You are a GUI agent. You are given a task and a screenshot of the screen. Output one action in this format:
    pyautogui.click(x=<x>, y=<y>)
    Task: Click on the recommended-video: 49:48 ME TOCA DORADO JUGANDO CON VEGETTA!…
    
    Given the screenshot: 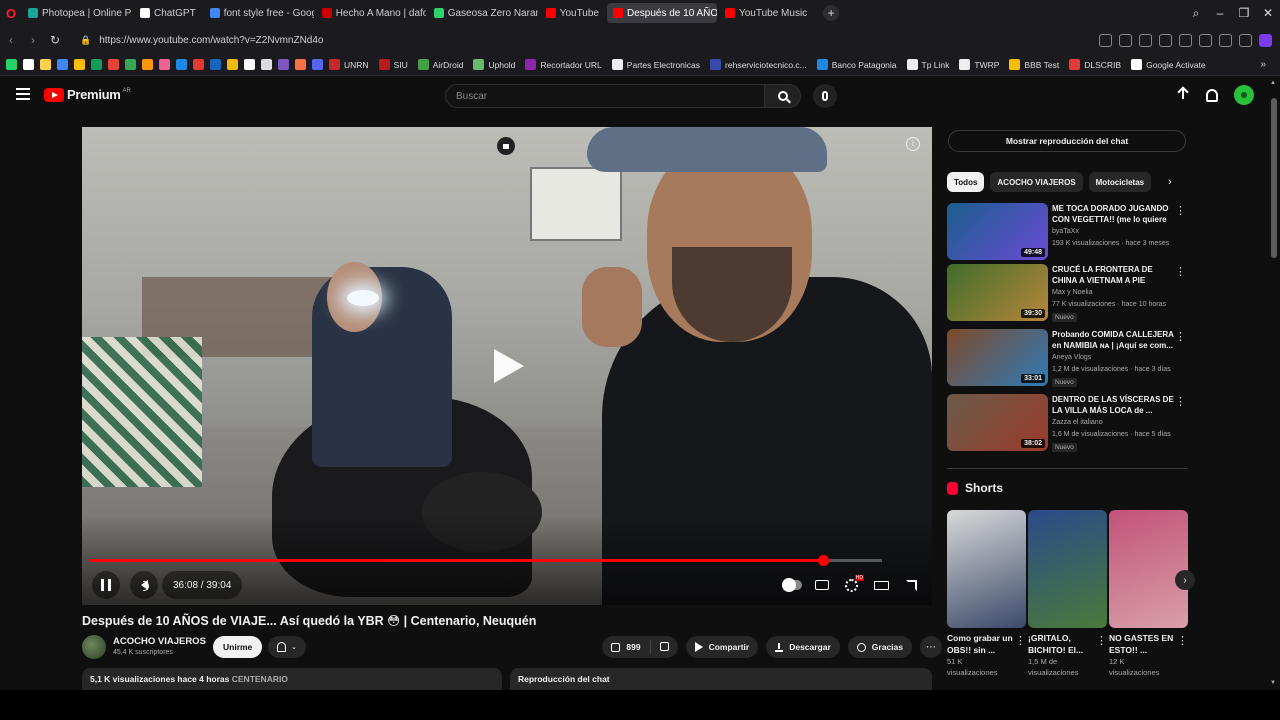 What is the action you would take?
    pyautogui.click(x=1067, y=232)
    